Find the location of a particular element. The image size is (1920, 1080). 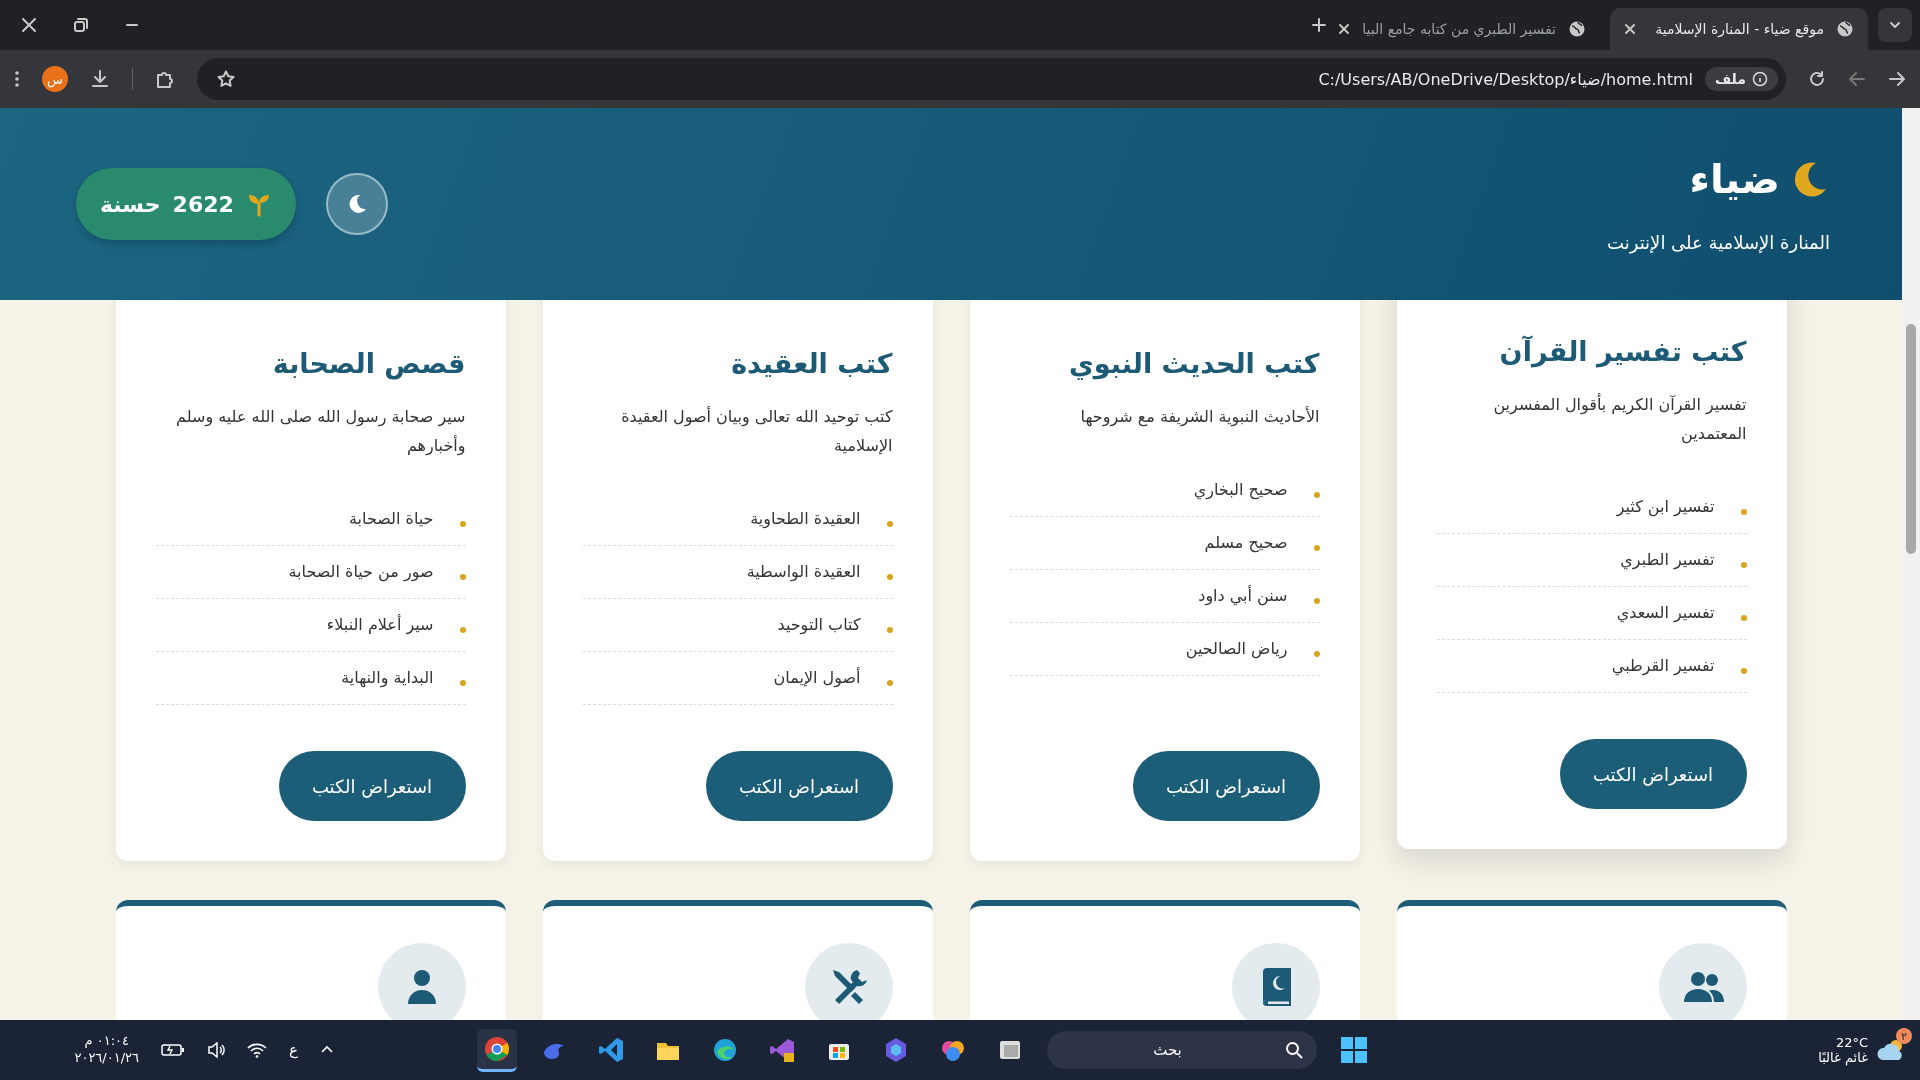

forward-arrow-icon is located at coordinates (1897, 79).